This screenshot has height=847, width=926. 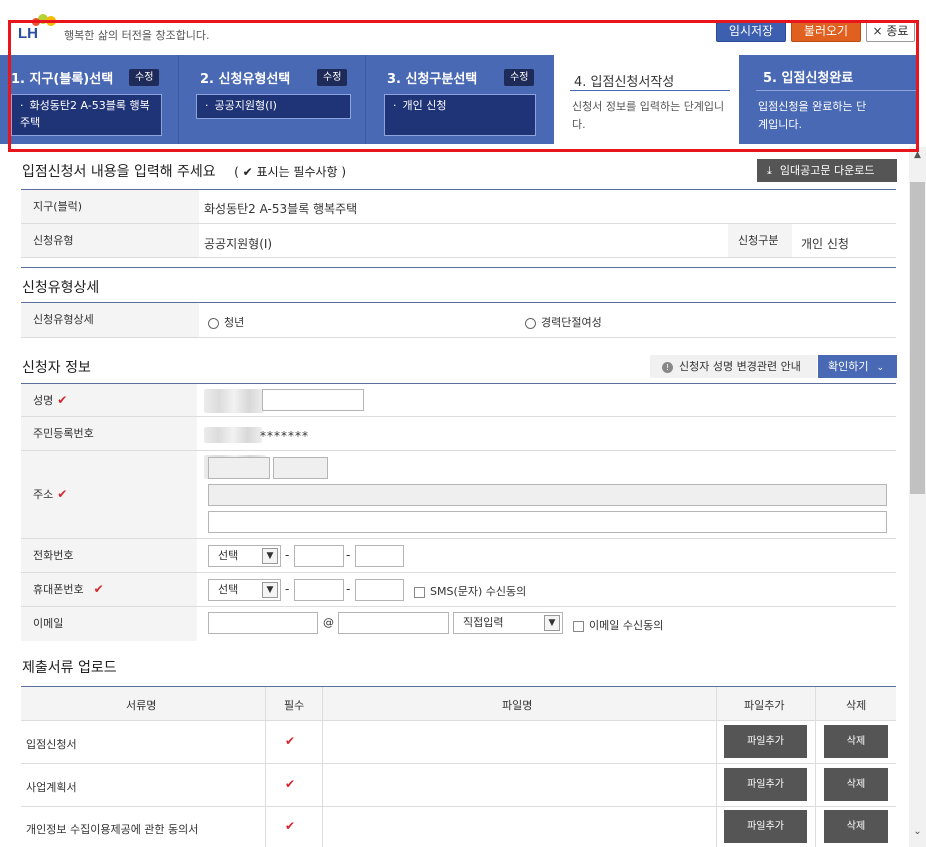 What do you see at coordinates (110, 240) in the screenshot?
I see `type-label: 신청유형` at bounding box center [110, 240].